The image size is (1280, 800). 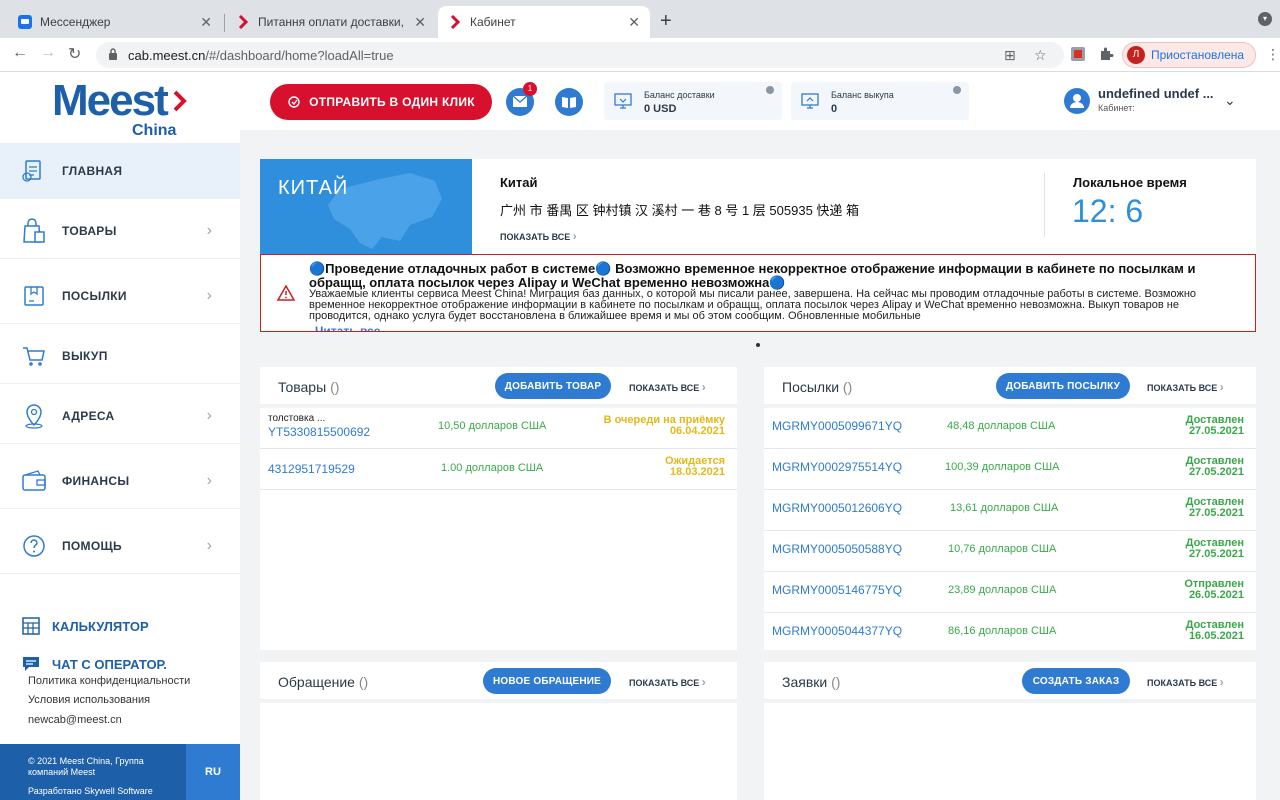 I want to click on back-arrow-icon: ←, so click(x=20, y=53).